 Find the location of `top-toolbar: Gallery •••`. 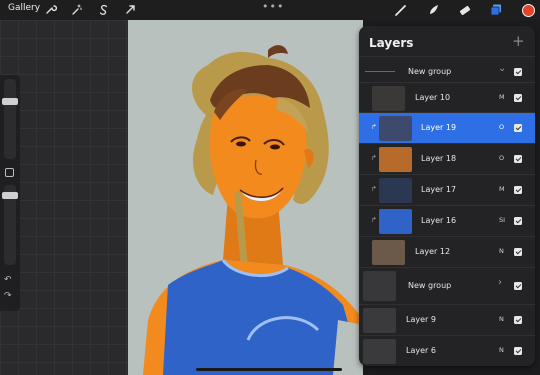

top-toolbar: Gallery ••• is located at coordinates (270, 10).